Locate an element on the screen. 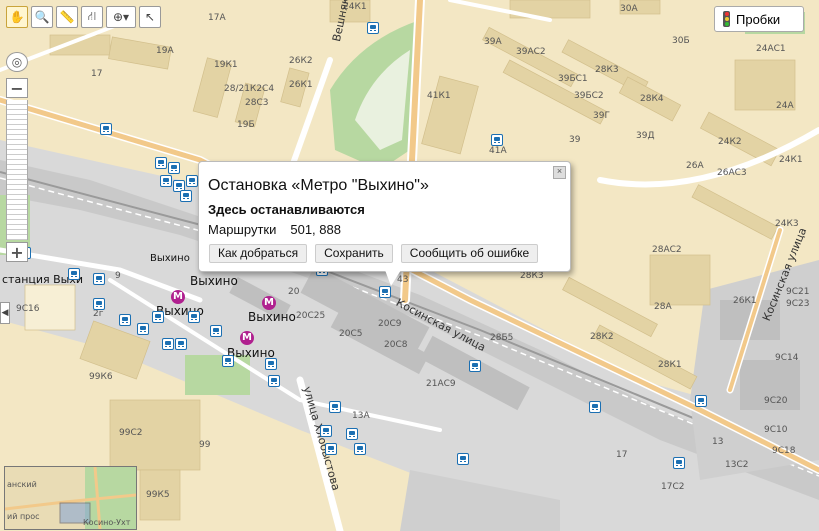 Image resolution: width=819 pixels, height=531 pixels. report-error-button: Сообщить об ошибке is located at coordinates (469, 253).